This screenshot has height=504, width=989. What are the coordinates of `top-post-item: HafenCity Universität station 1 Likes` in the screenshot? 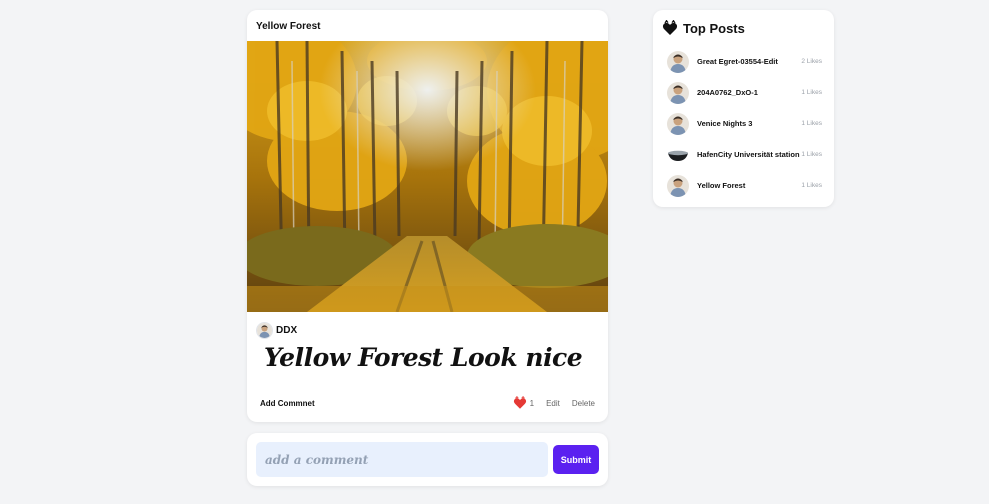 It's located at (744, 154).